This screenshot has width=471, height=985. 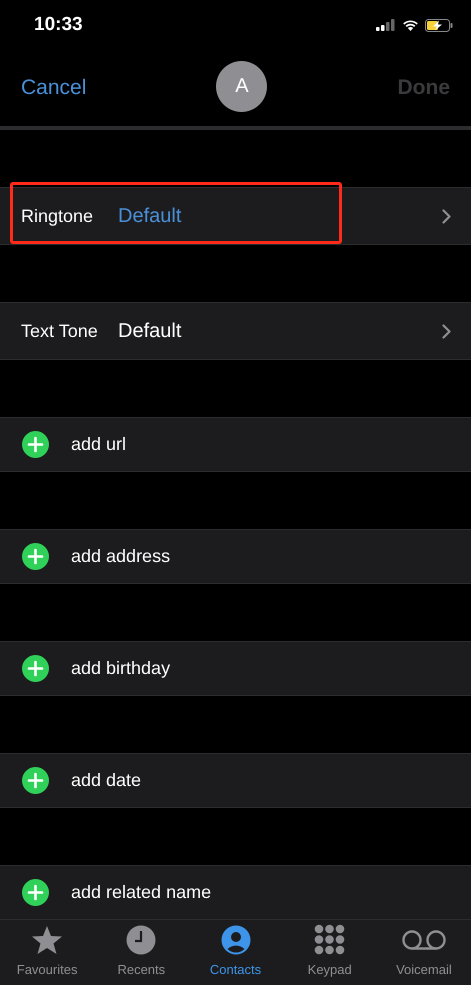 What do you see at coordinates (386, 25) in the screenshot?
I see `signal-icon` at bounding box center [386, 25].